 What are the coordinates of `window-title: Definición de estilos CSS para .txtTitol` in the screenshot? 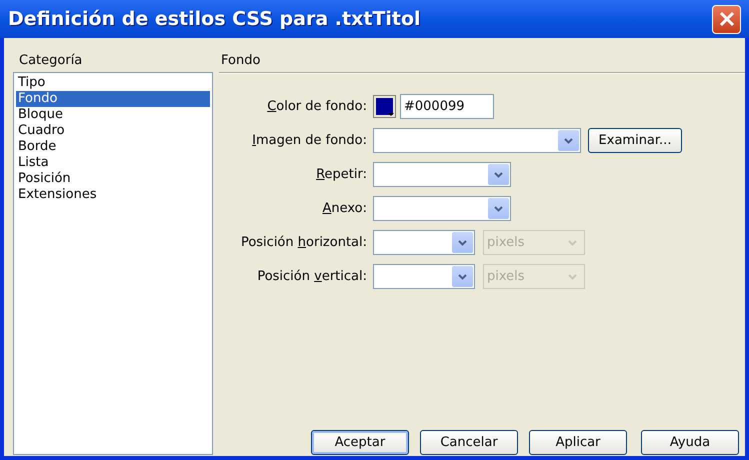 It's located at (214, 19).